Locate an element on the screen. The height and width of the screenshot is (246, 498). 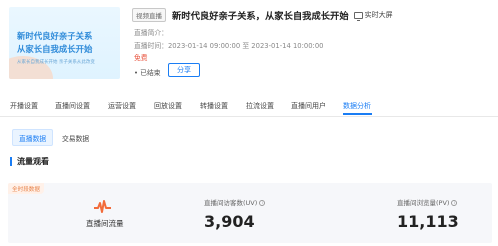
active-tab-indicator is located at coordinates (357, 114).